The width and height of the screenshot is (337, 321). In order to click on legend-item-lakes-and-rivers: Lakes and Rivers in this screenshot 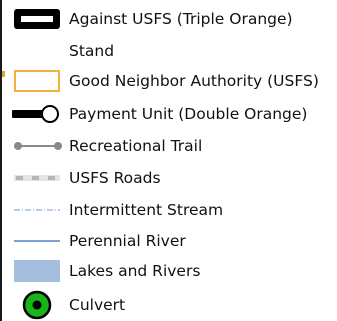, I will do `click(168, 271)`.